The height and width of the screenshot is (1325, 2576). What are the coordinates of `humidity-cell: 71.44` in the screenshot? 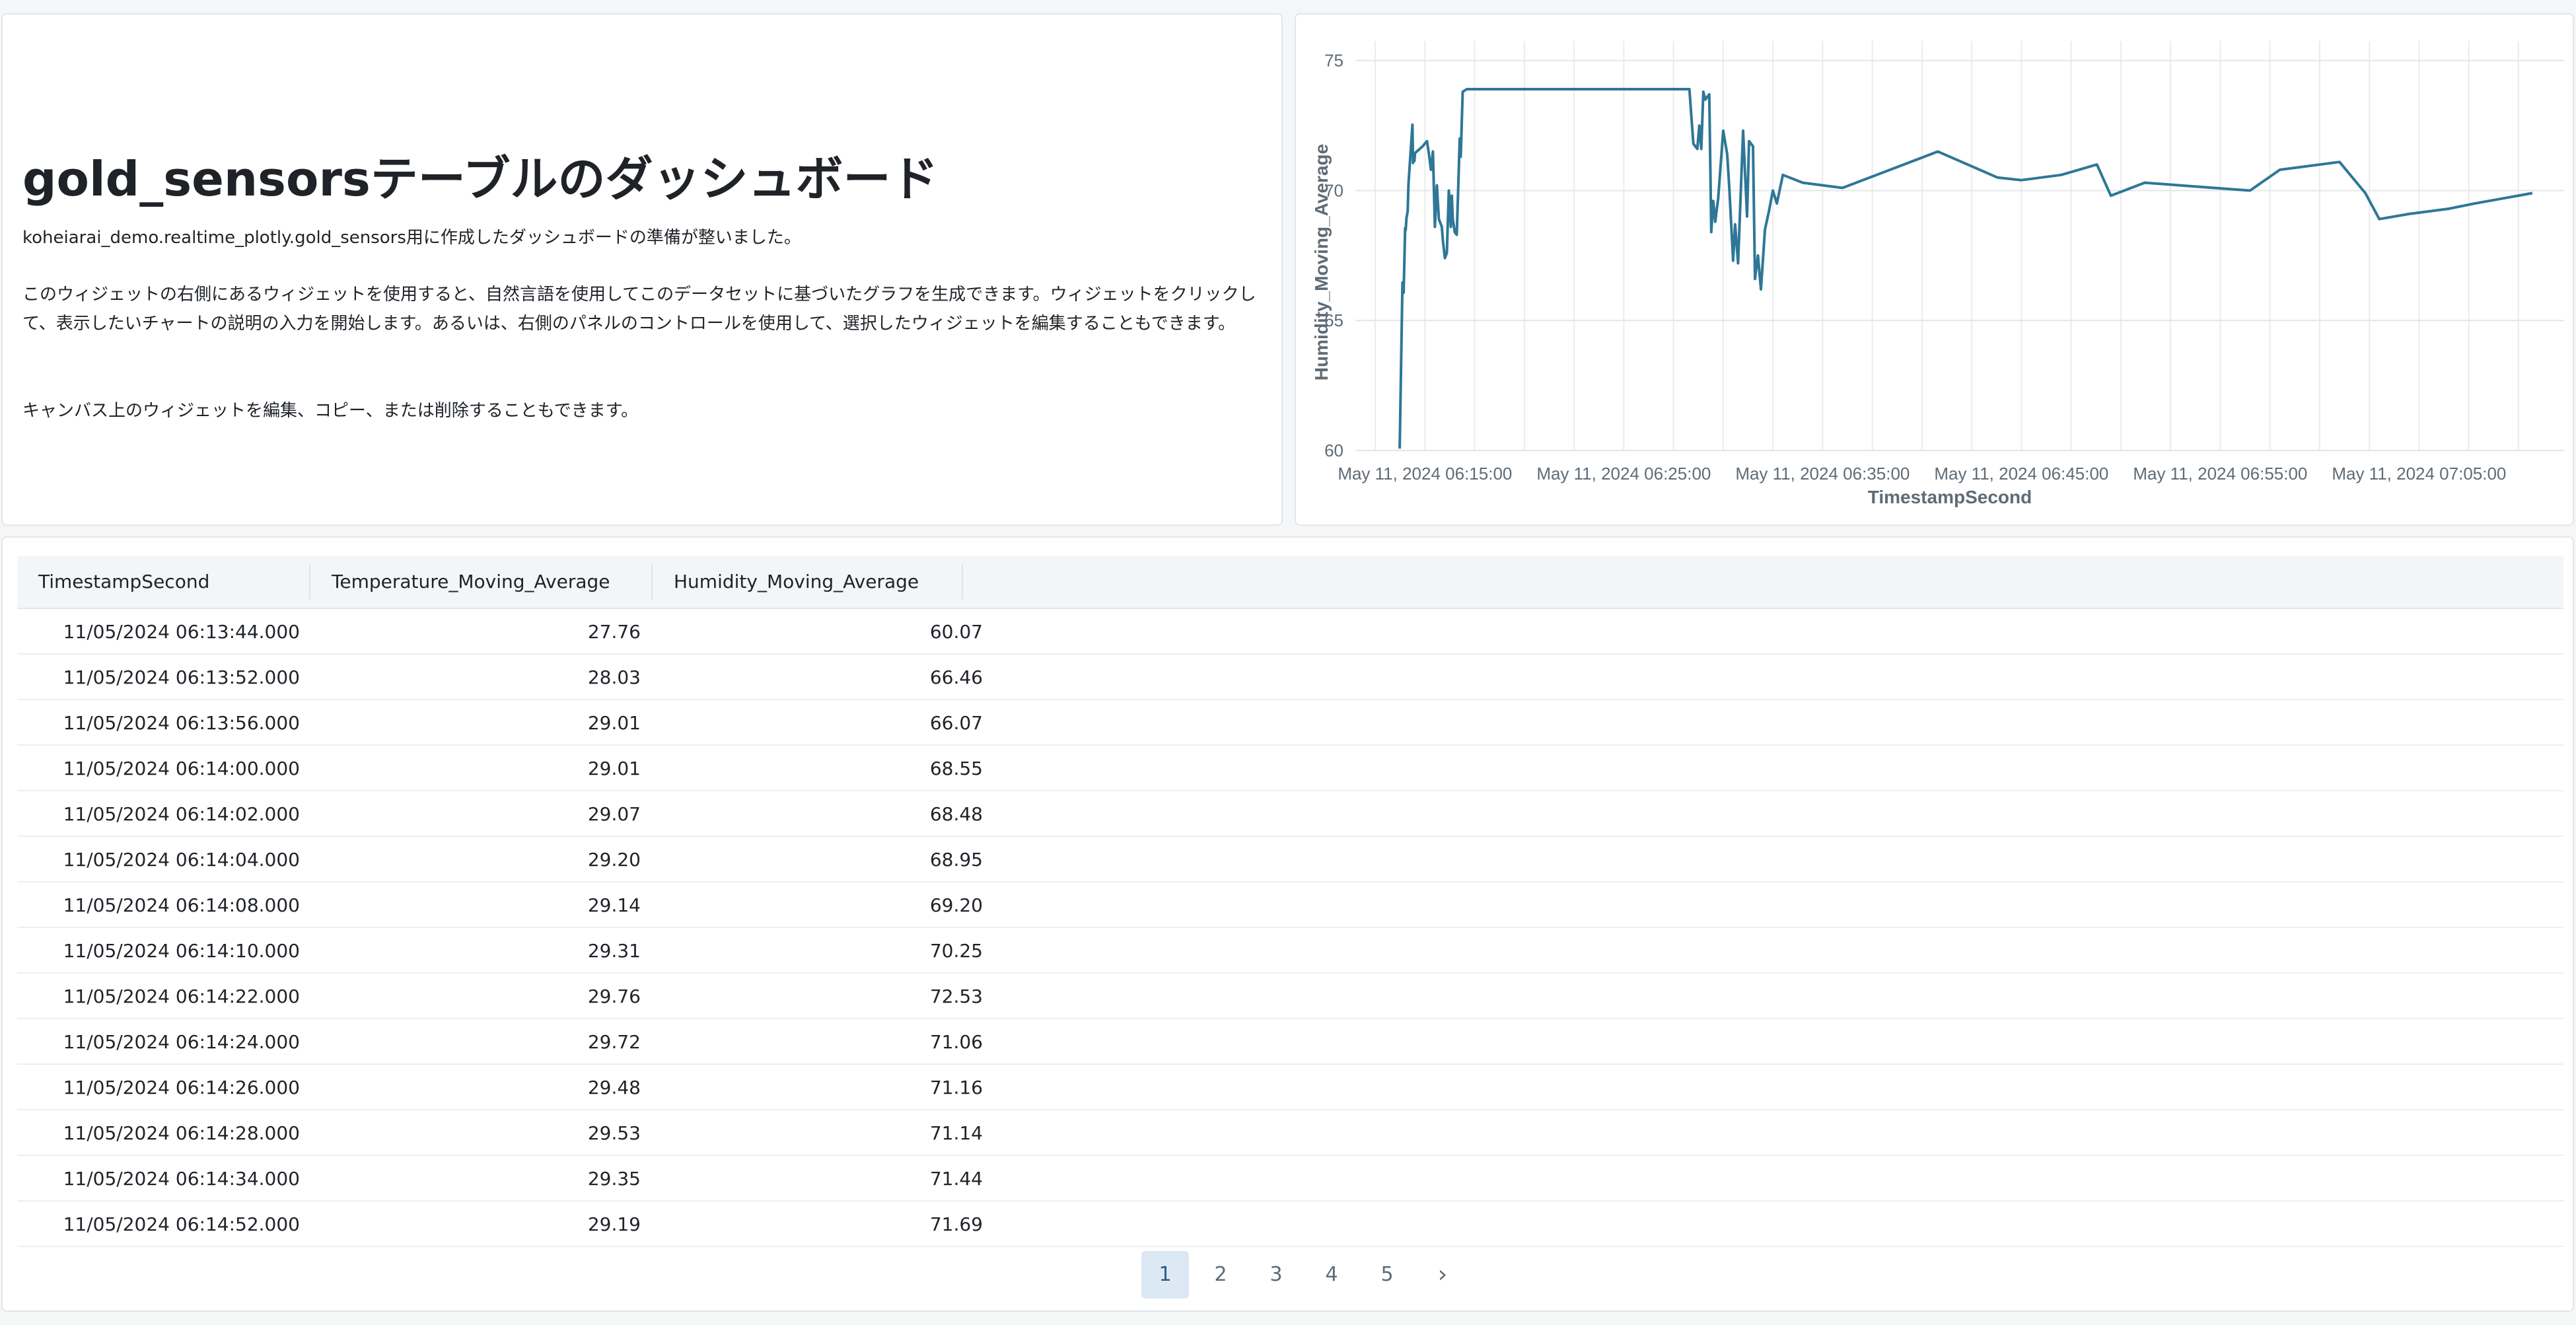 It's located at (956, 1179).